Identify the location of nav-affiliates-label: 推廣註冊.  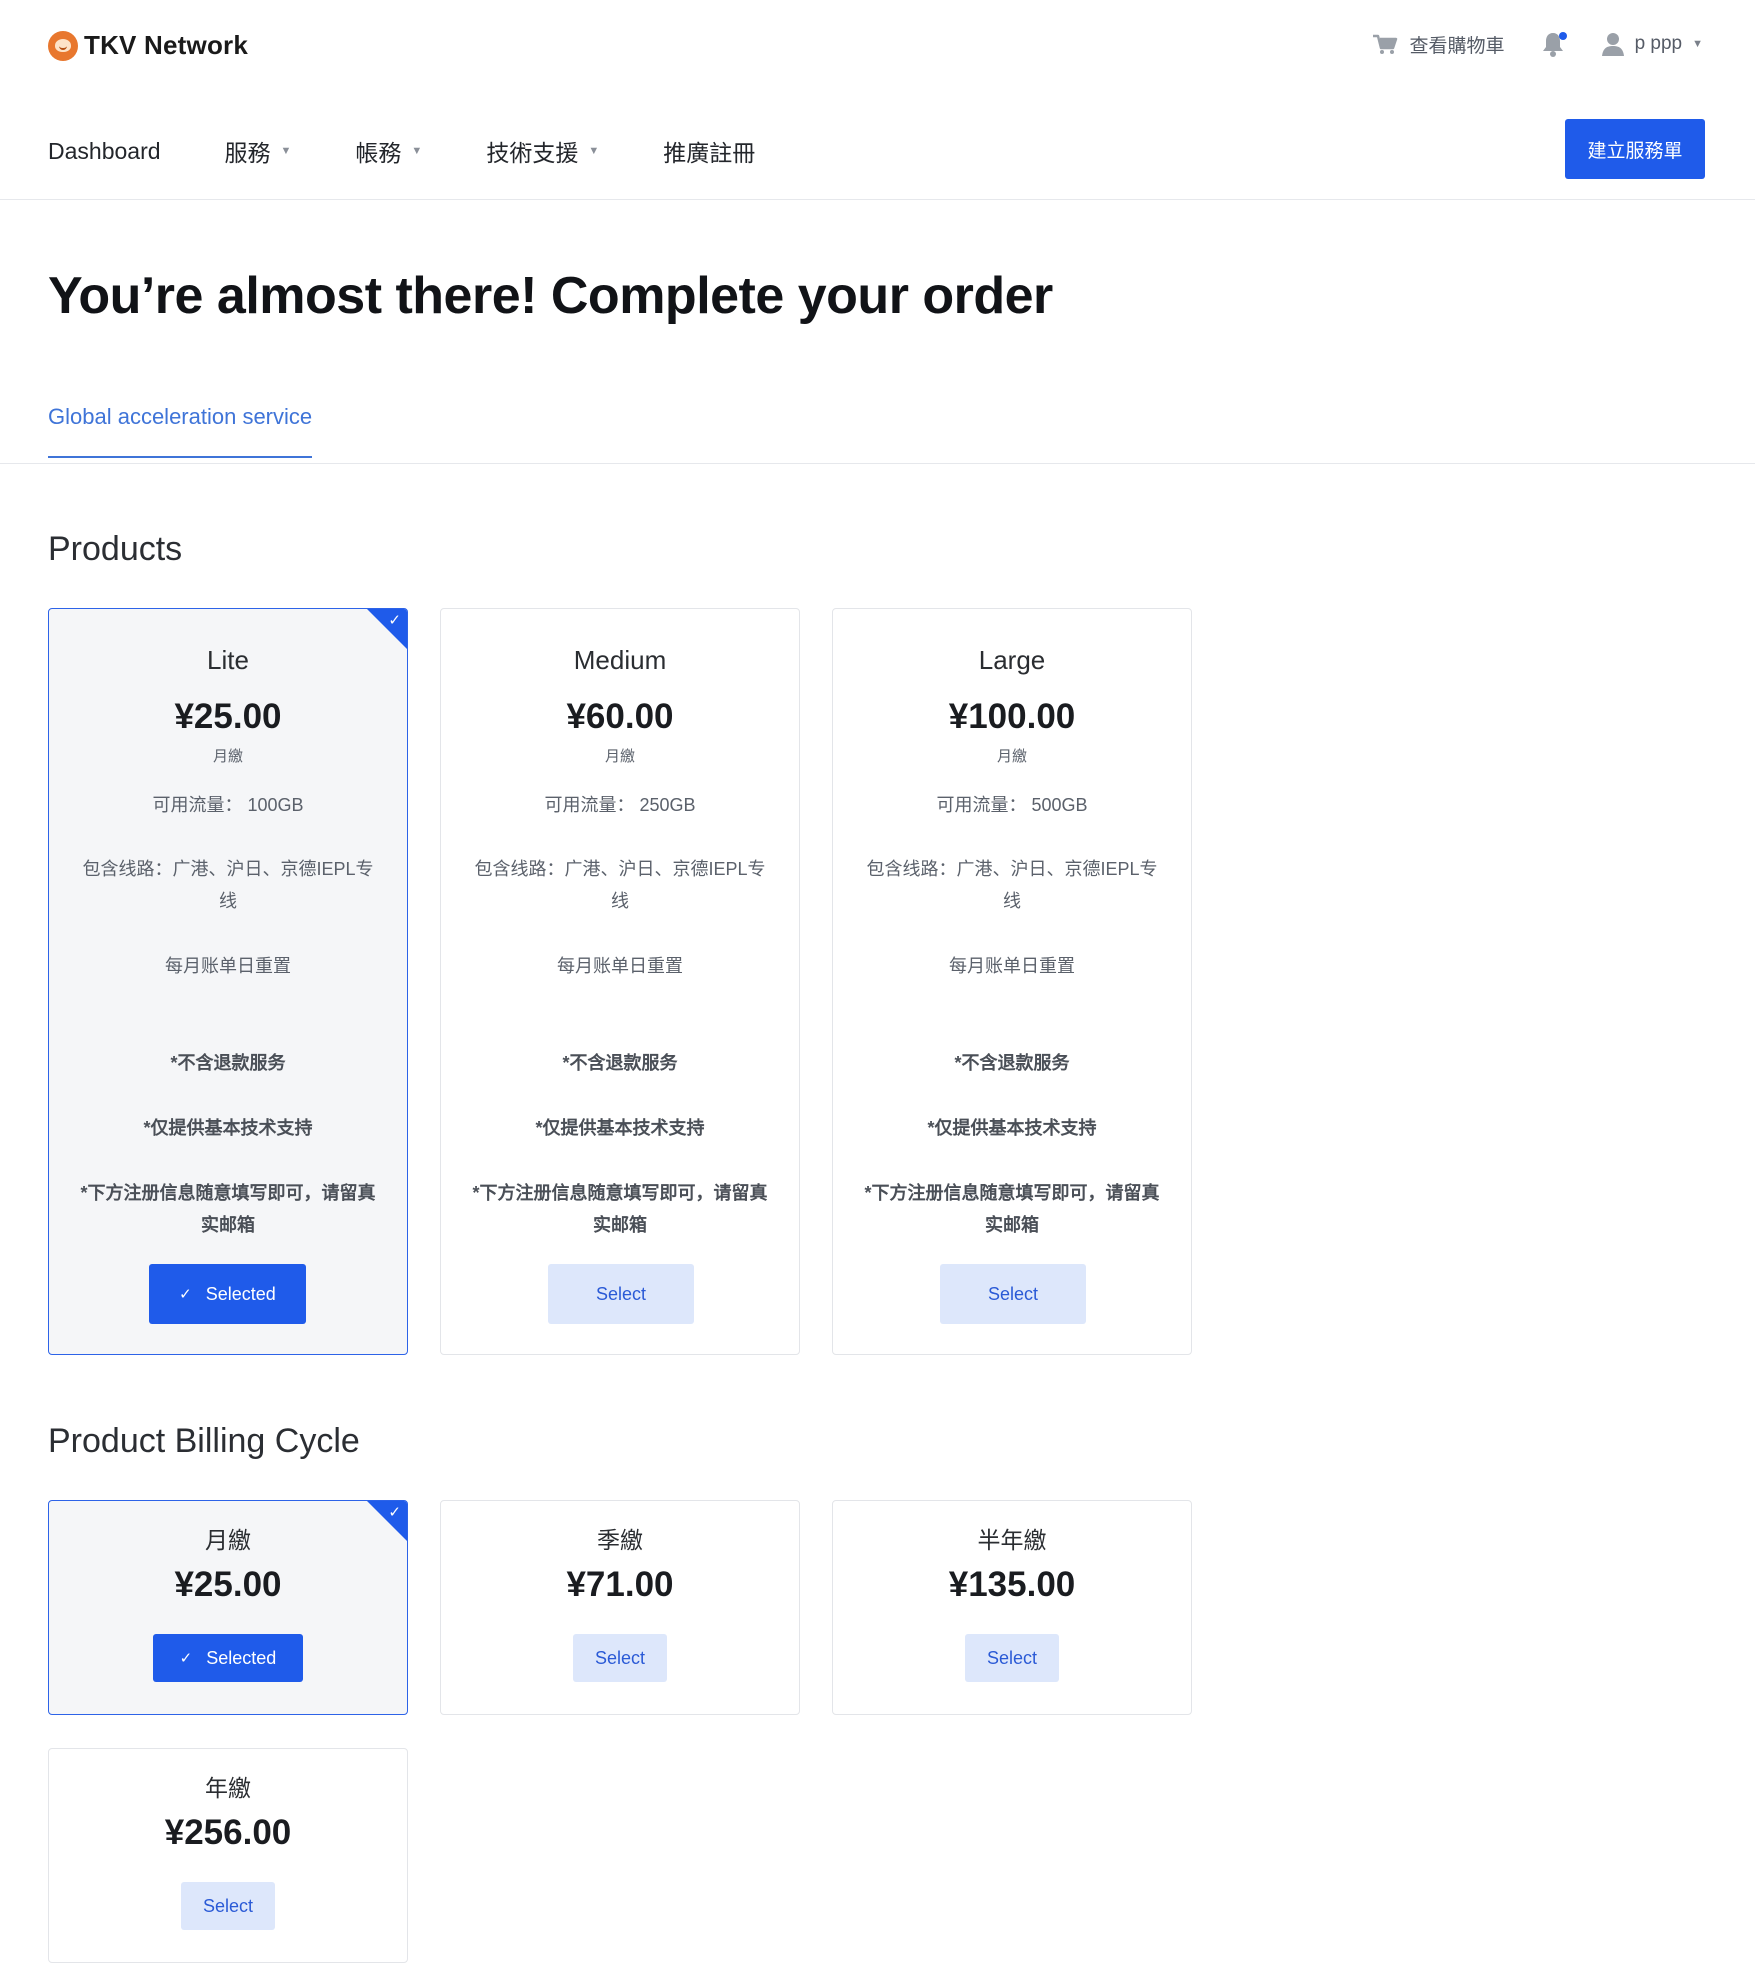
(709, 153).